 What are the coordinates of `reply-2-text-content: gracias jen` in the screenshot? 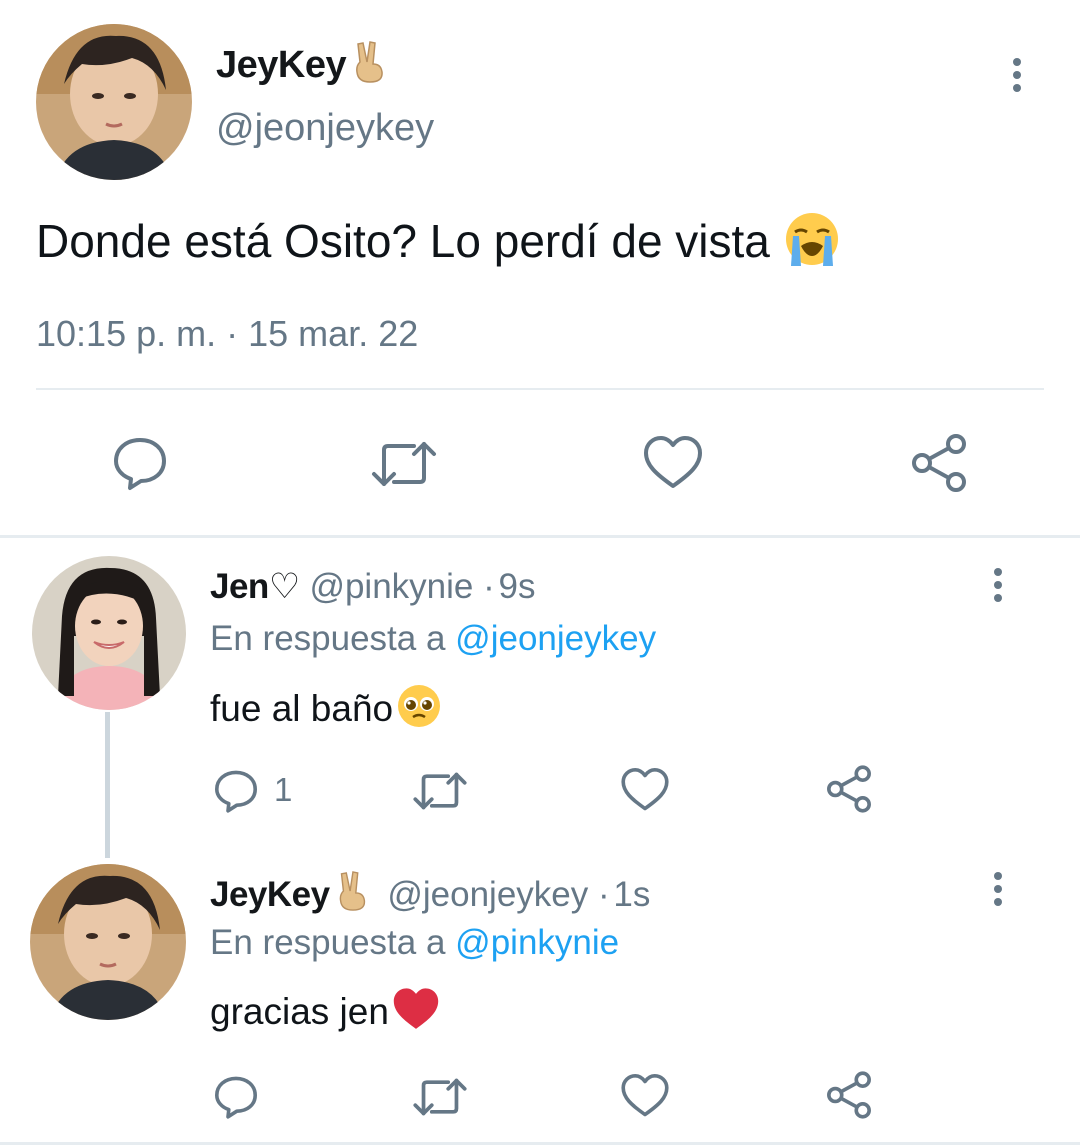 It's located at (299, 1011).